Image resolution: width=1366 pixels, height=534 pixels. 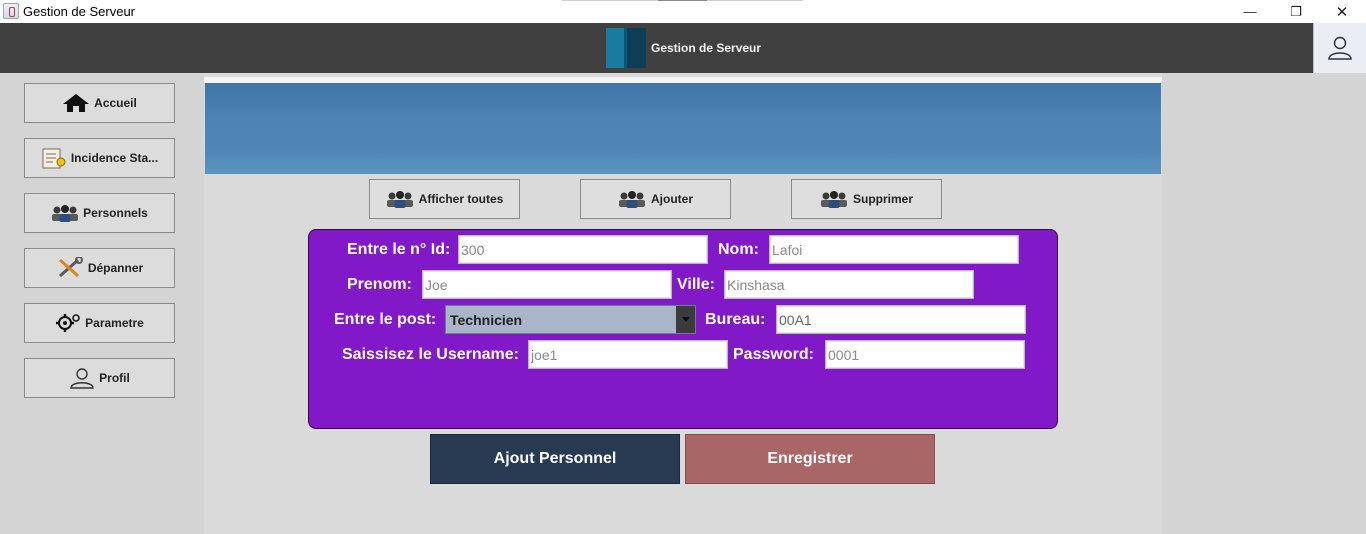 I want to click on add-button: Ajouter, so click(x=655, y=199).